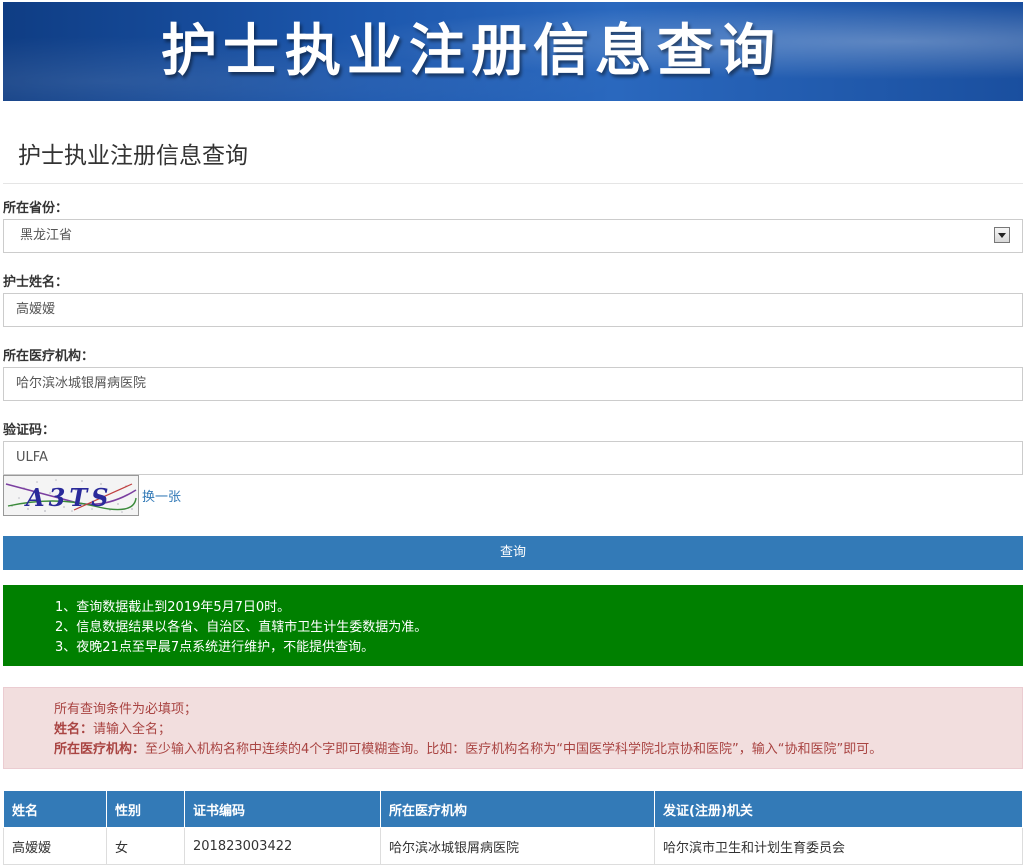  I want to click on table-header-row: 姓名 性别 证书编码 所在医疗机构 发证(注册)机关, so click(513, 809).